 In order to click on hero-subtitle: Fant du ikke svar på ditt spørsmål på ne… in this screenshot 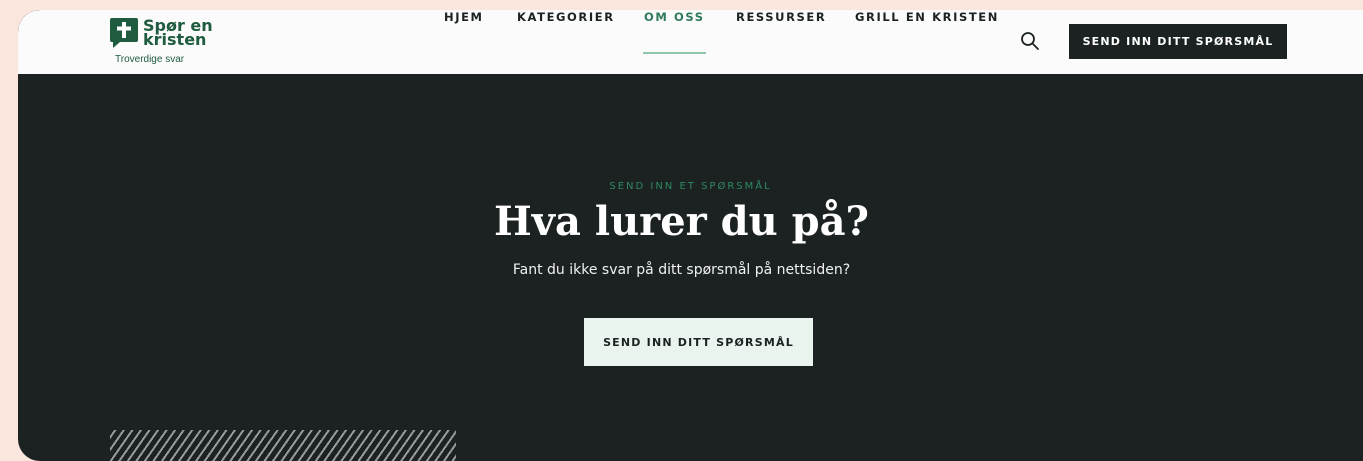, I will do `click(681, 270)`.